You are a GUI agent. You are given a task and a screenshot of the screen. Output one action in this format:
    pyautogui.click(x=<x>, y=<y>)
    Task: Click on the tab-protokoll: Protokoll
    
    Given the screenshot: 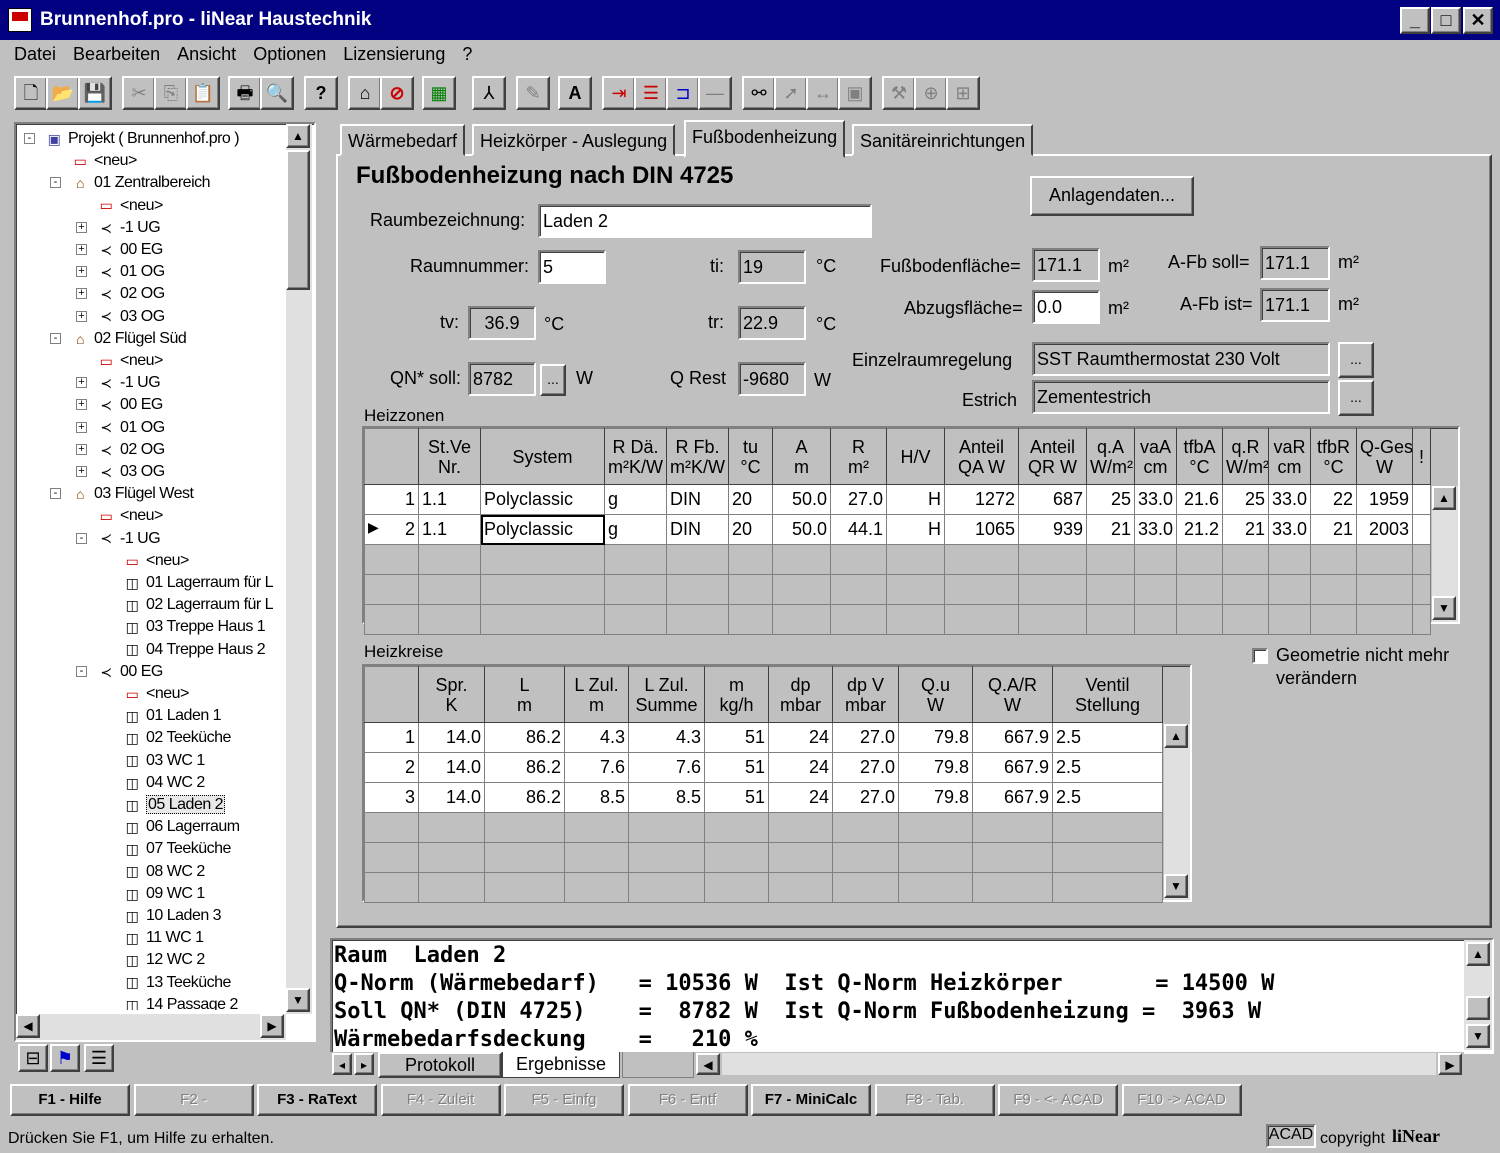 What is the action you would take?
    pyautogui.click(x=440, y=1065)
    